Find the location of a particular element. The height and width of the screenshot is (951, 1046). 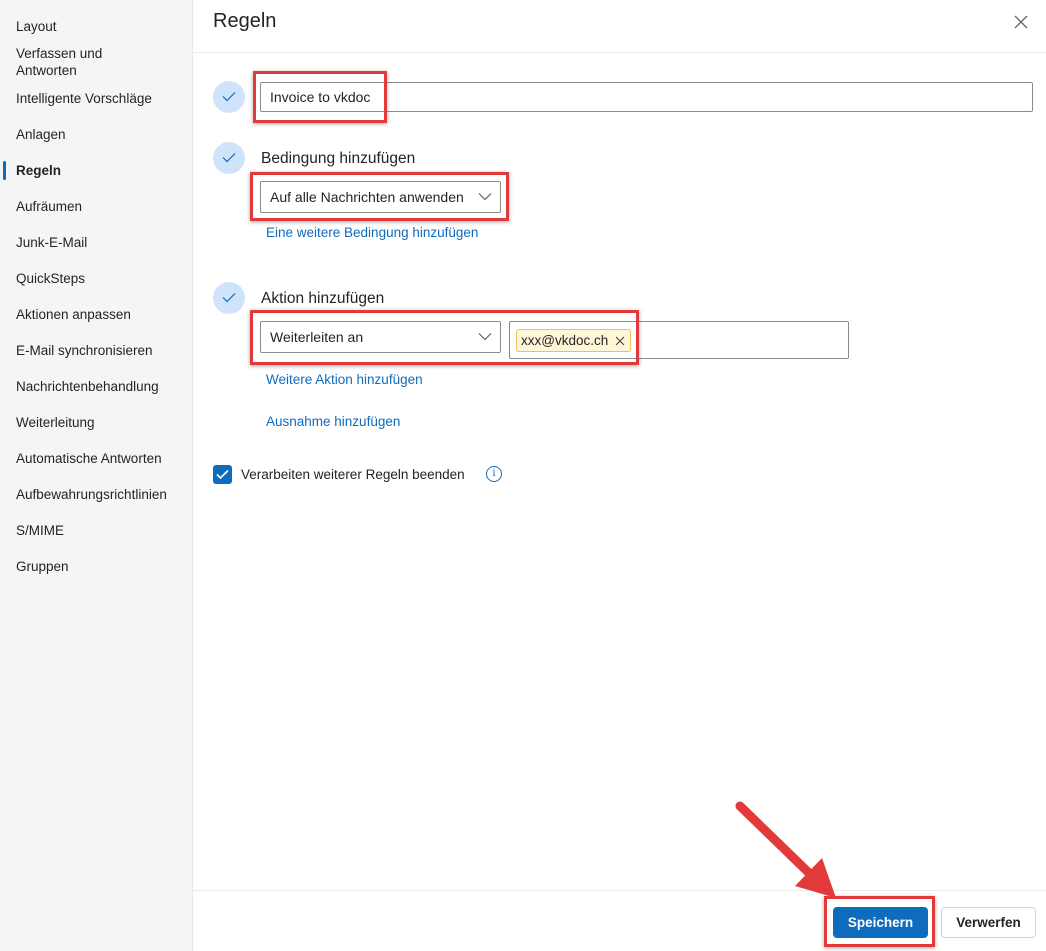

stop-processing-label: Verarbeiten weiterer Regeln beenden is located at coordinates (353, 474).